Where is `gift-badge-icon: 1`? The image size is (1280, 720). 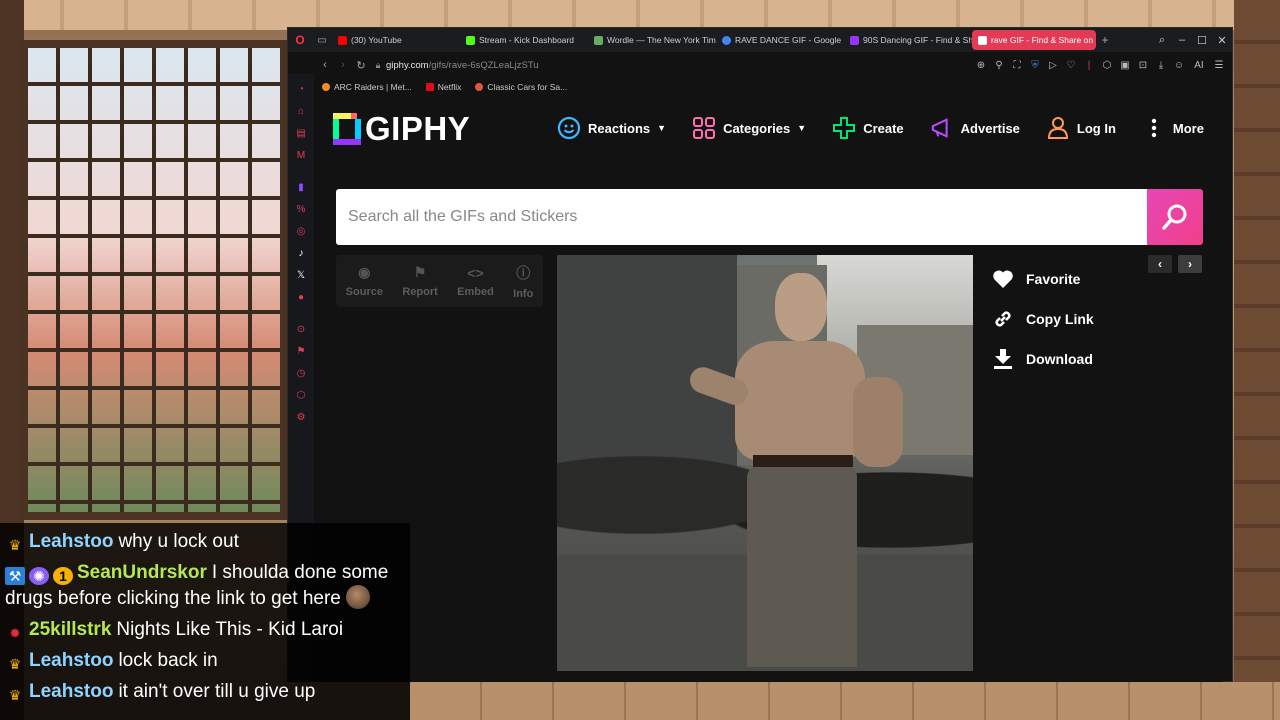
gift-badge-icon: 1 is located at coordinates (63, 576).